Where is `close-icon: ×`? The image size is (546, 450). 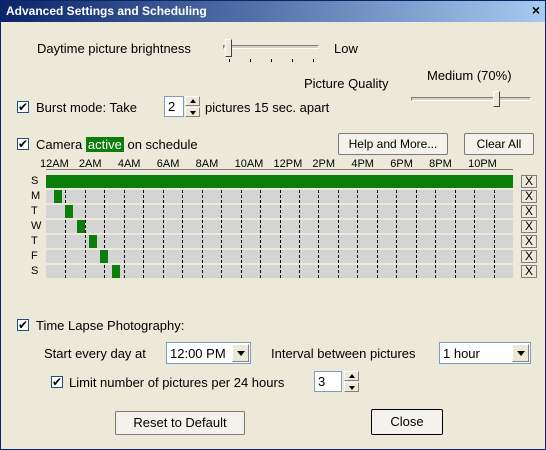 close-icon: × is located at coordinates (536, 10).